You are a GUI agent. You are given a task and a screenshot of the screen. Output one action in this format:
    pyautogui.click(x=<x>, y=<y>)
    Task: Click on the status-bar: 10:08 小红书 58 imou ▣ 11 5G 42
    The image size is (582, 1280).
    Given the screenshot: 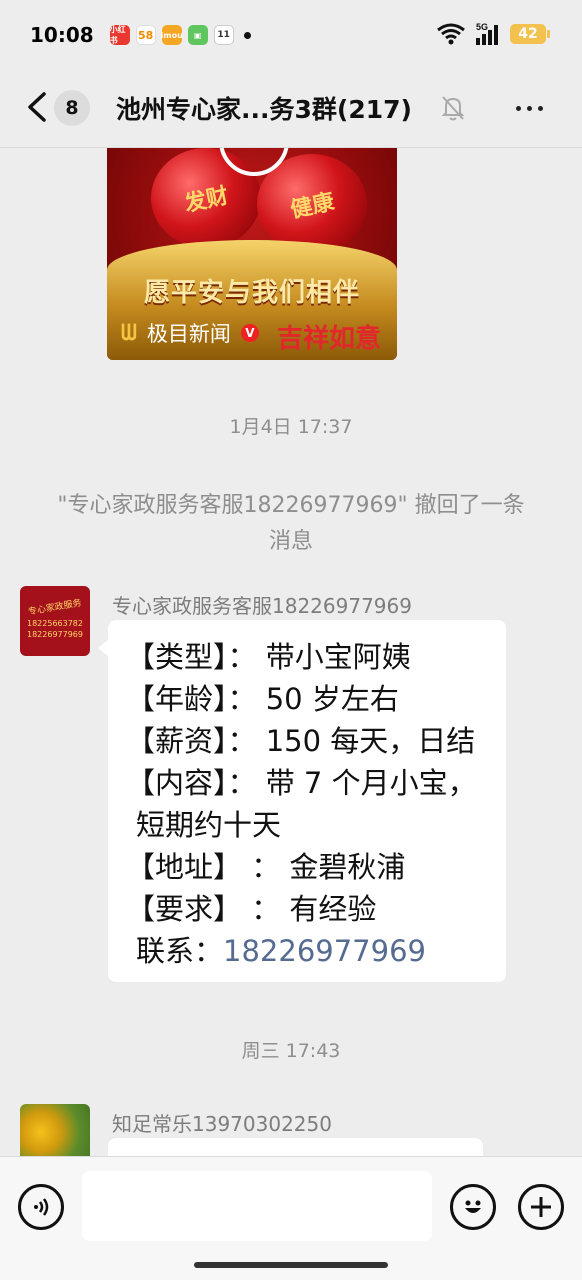 What is the action you would take?
    pyautogui.click(x=291, y=35)
    